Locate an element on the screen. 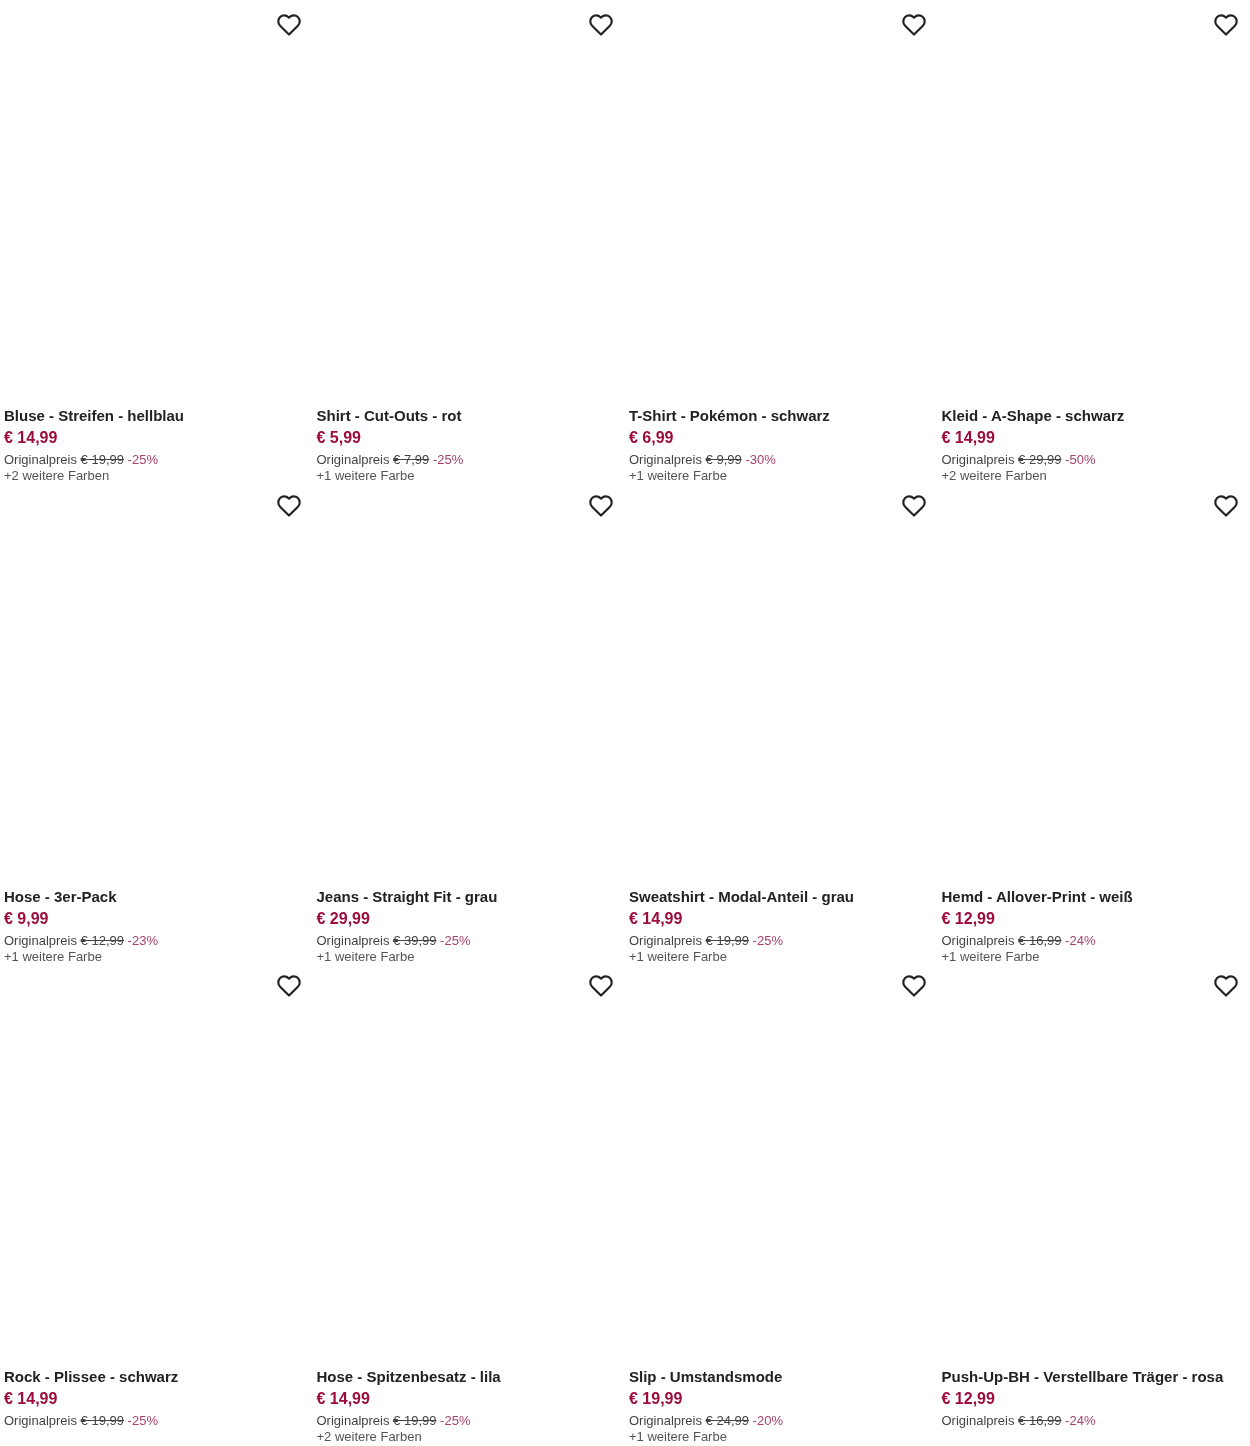 The width and height of the screenshot is (1250, 1446). product-price: € 6,99 is located at coordinates (652, 437).